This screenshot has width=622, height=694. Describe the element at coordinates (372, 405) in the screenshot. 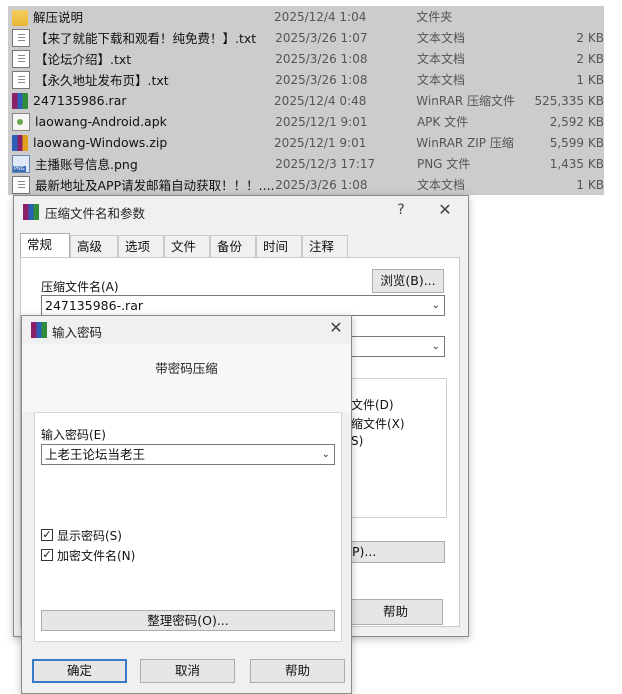

I see `option-label-1: 文件(D)` at that location.